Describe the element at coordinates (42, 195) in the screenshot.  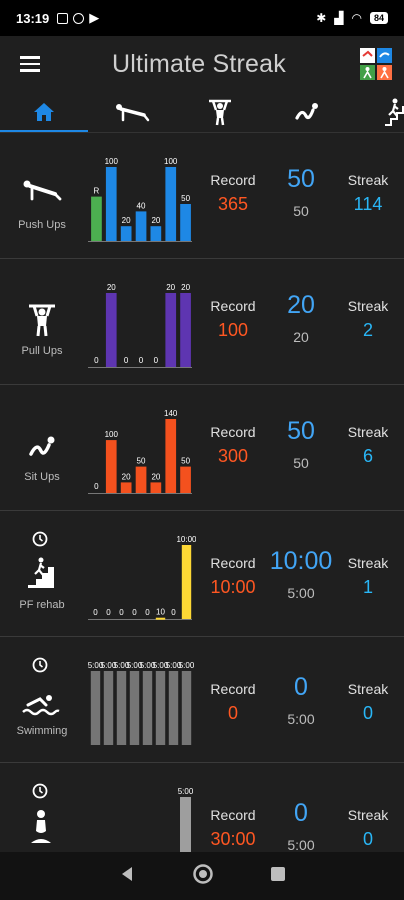
I see `exercise-info: Push Ups` at that location.